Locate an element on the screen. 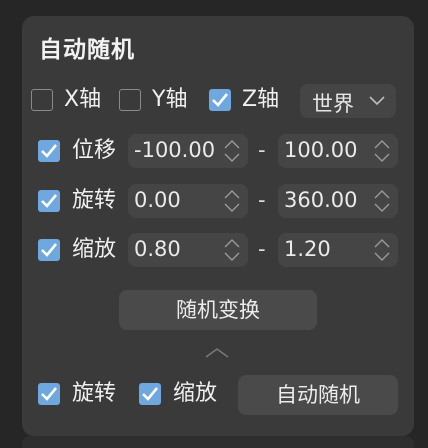 Image resolution: width=428 pixels, height=448 pixels. scale-max-input: 1.20 is located at coordinates (338, 250).